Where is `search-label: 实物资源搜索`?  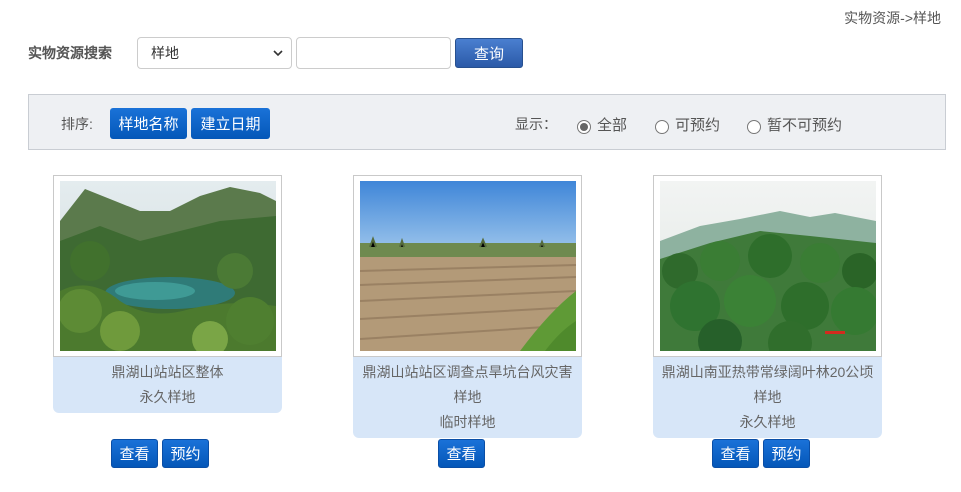
search-label: 实物资源搜索 is located at coordinates (70, 53).